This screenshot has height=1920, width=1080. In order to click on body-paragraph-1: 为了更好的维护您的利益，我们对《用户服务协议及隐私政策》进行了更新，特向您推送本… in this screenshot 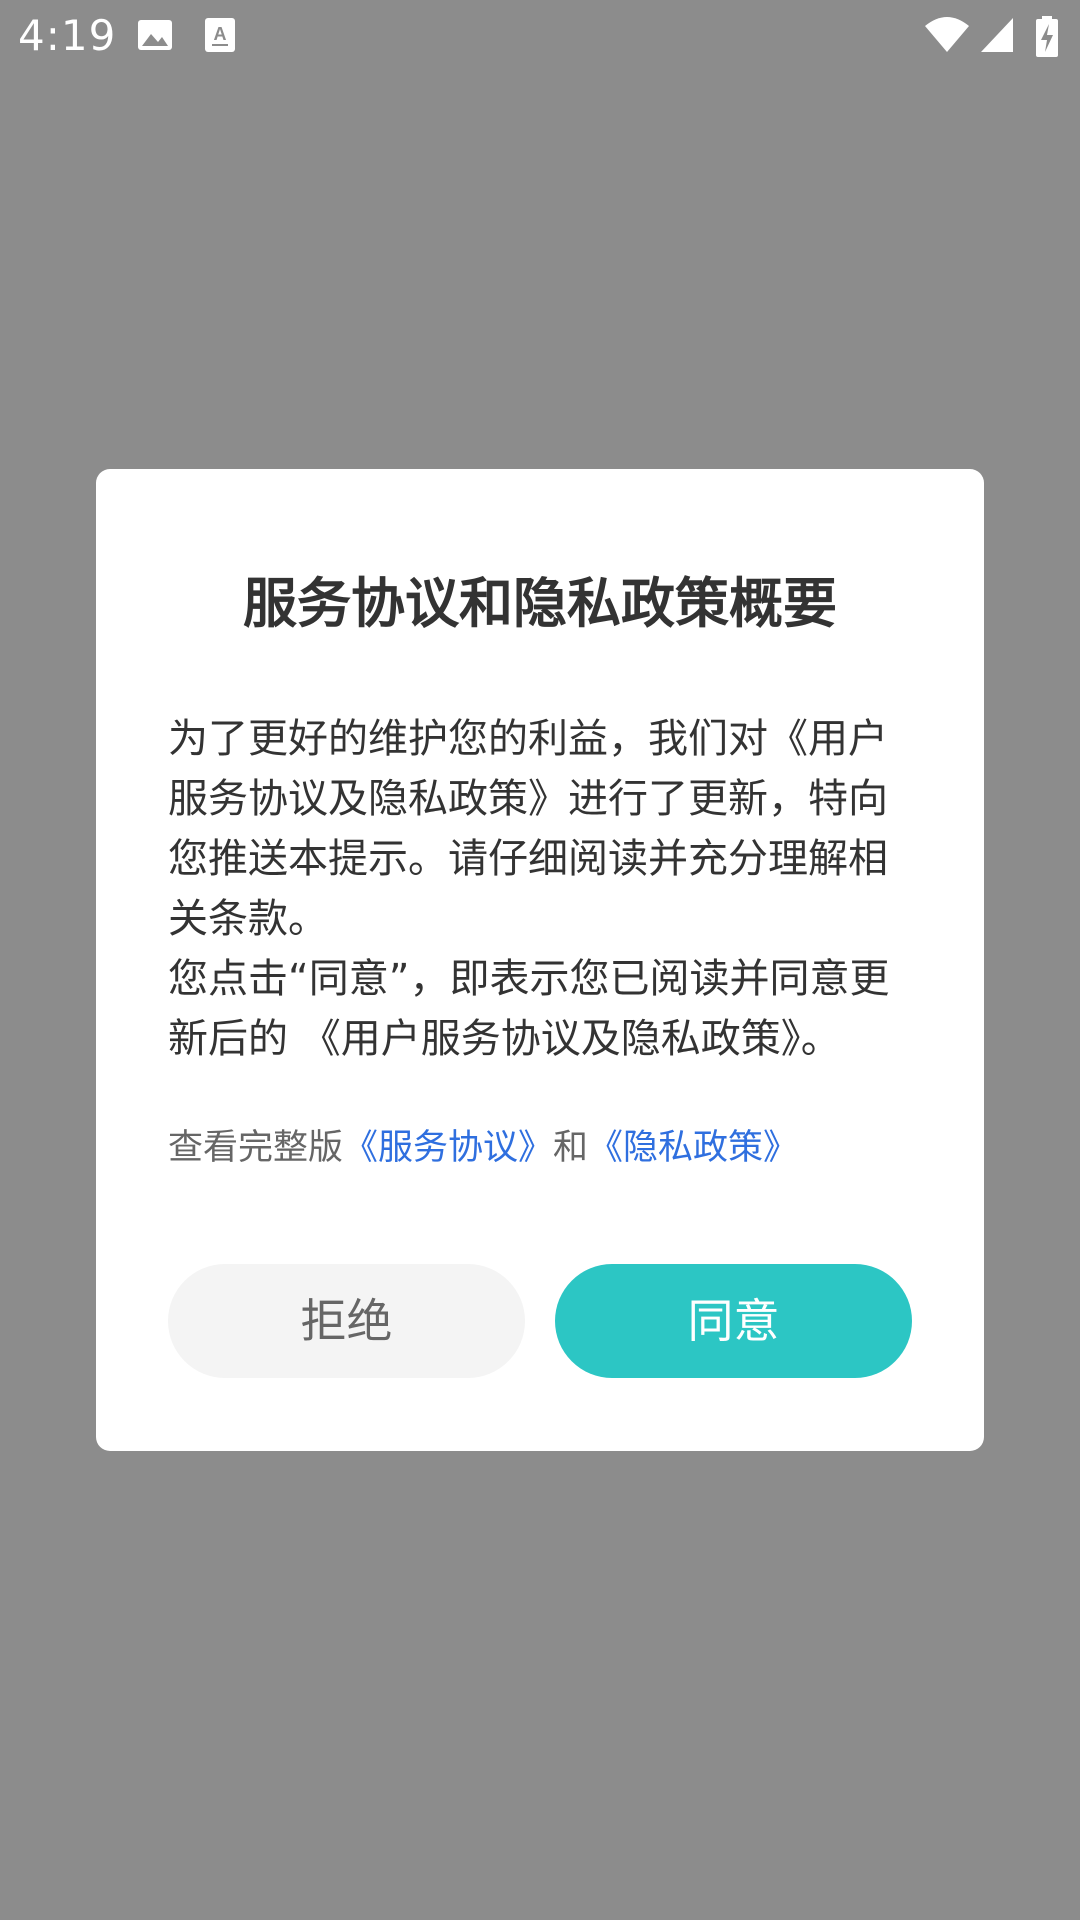, I will do `click(528, 829)`.